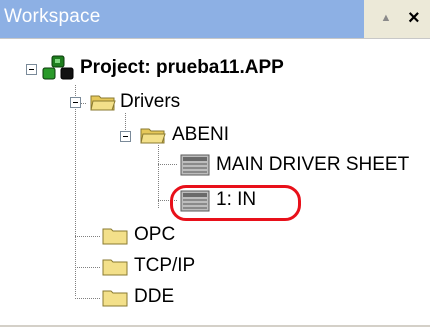 The image size is (430, 327). Describe the element at coordinates (150, 102) in the screenshot. I see `drivers-node-label: Drivers` at that location.